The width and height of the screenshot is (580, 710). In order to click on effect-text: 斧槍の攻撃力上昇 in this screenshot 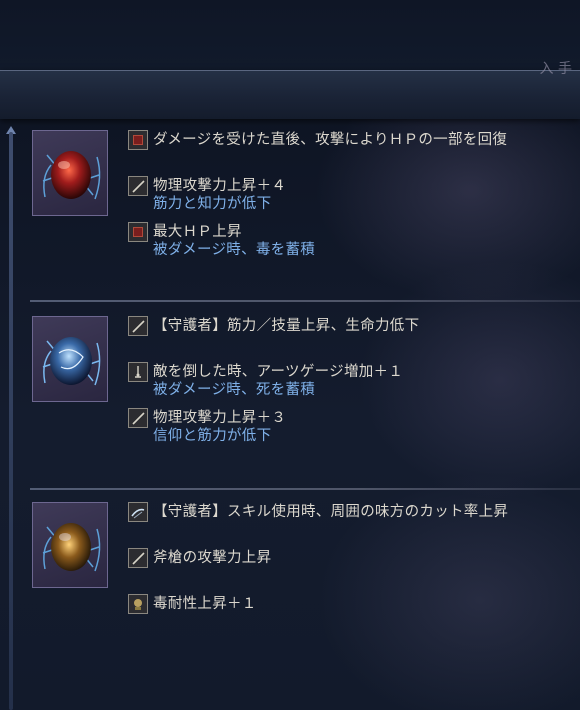, I will do `click(212, 558)`.